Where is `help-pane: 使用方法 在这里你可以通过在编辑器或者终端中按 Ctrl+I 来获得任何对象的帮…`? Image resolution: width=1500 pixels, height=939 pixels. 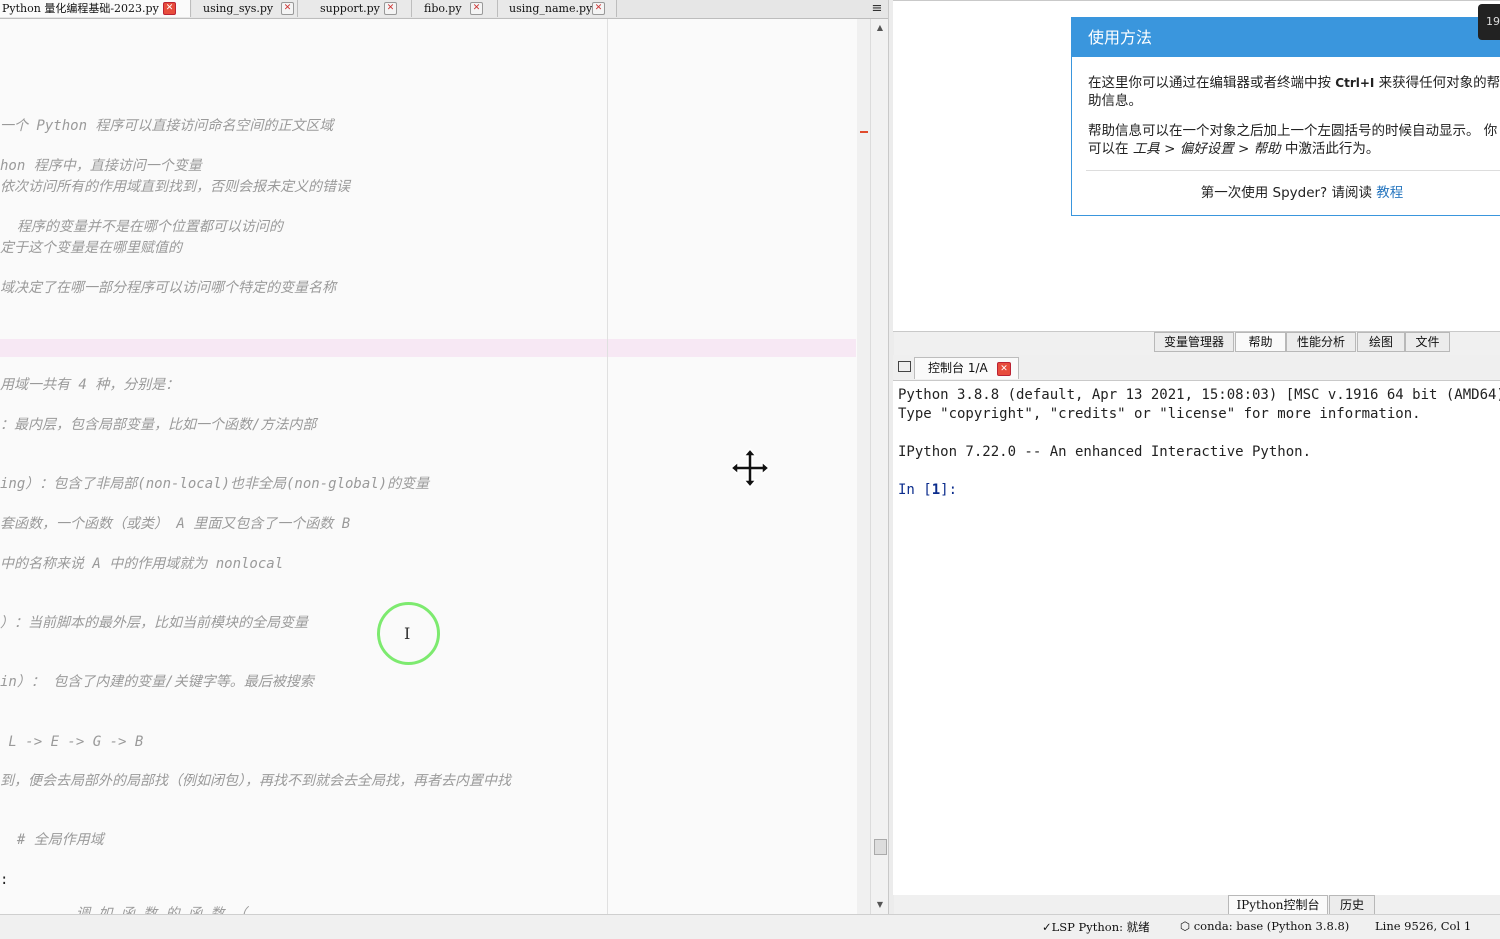 help-pane: 使用方法 在这里你可以通过在编辑器或者终端中按 Ctrl+I 来获得任何对象的帮… is located at coordinates (1196, 166).